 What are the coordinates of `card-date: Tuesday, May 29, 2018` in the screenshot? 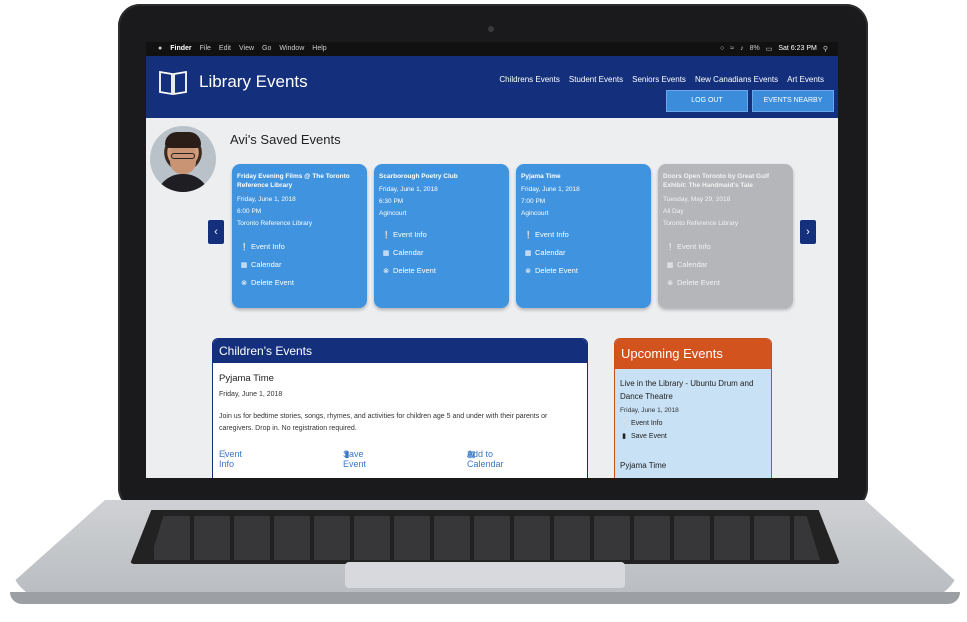 It's located at (697, 199).